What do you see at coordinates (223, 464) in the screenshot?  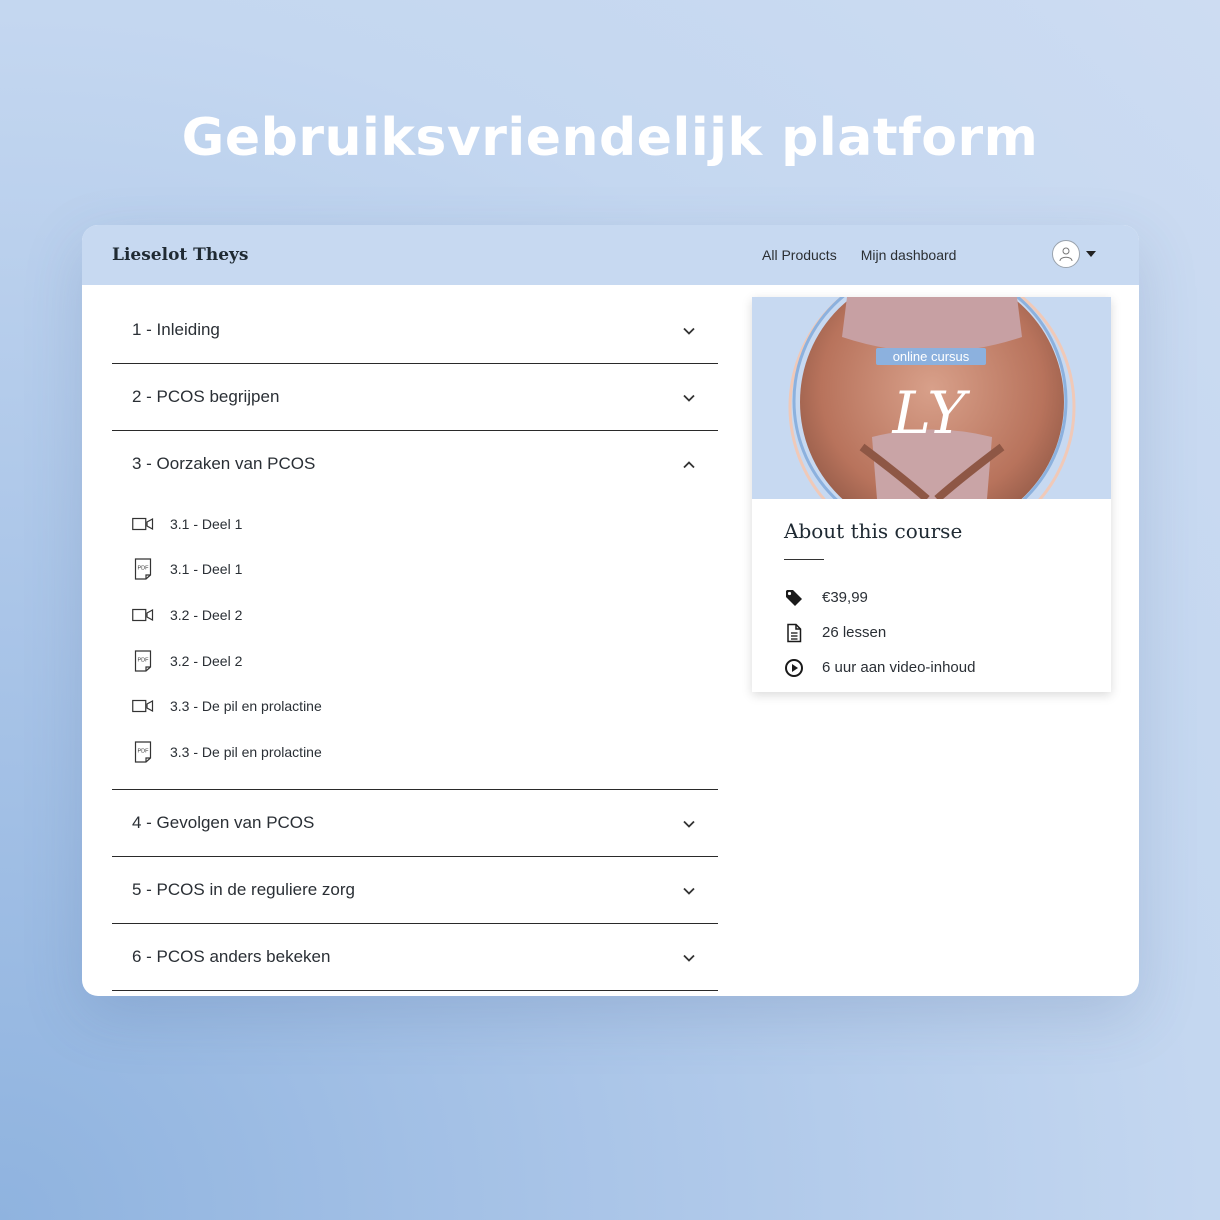 I see `section-title: 3 - Oorzaken van PCOS` at bounding box center [223, 464].